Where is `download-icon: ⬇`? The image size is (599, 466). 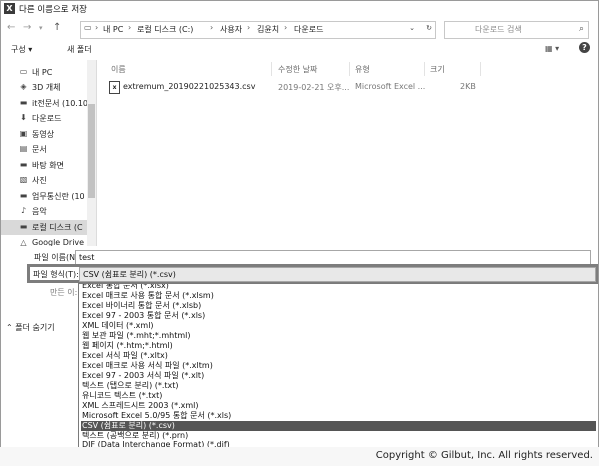 download-icon: ⬇ is located at coordinates (23, 117).